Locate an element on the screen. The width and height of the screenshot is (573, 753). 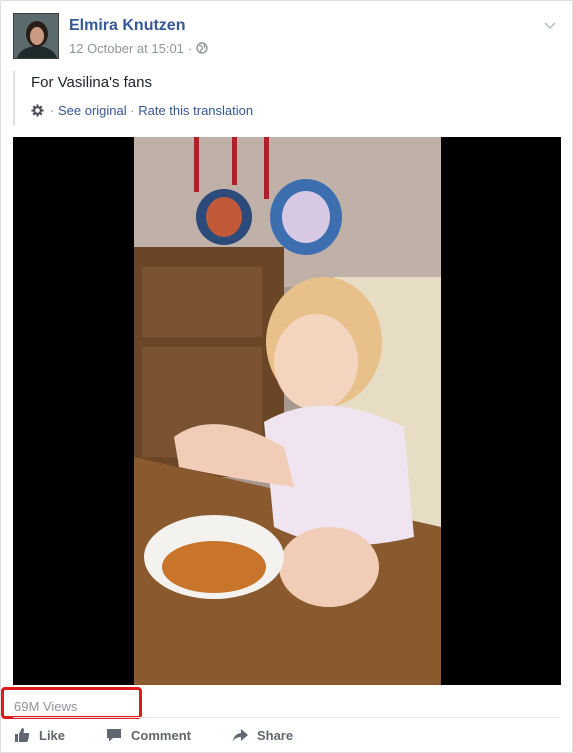
avatar-photo is located at coordinates (36, 36).